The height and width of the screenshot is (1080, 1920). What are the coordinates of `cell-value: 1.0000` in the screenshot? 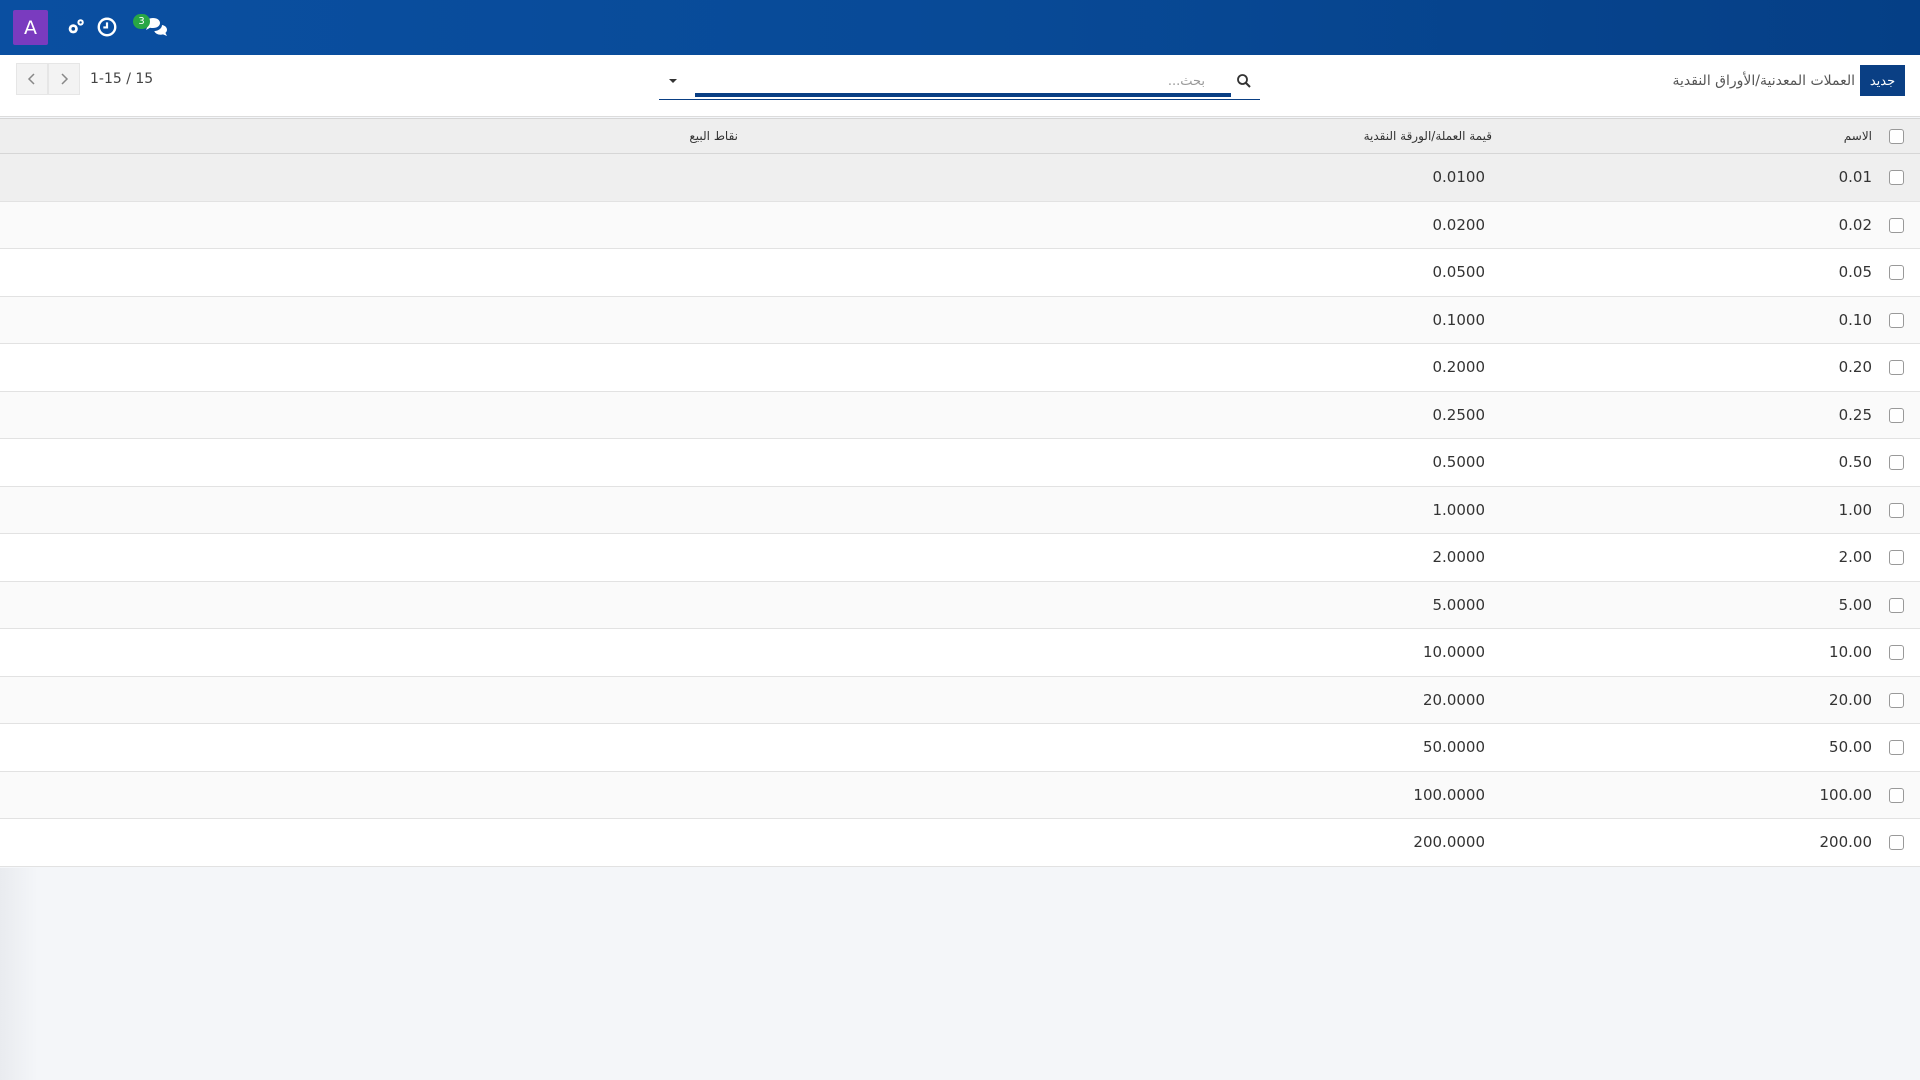 It's located at (1459, 509).